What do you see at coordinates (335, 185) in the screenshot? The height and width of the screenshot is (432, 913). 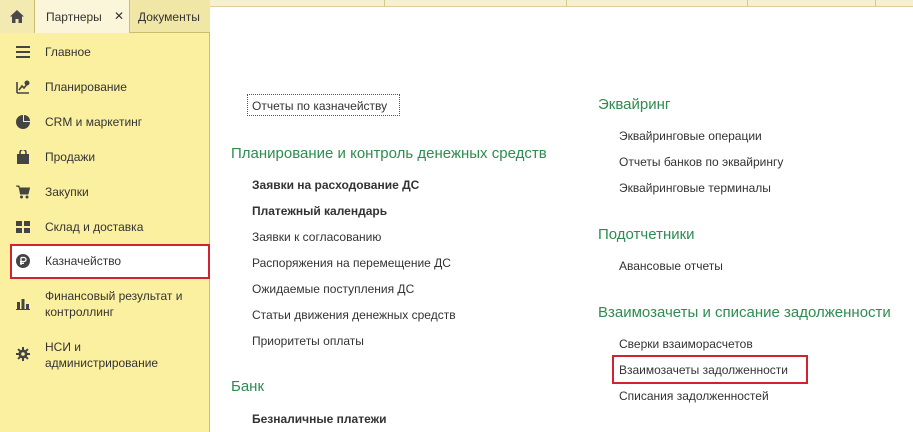 I see `link-expense-requests: Заявки на расходование ДС` at bounding box center [335, 185].